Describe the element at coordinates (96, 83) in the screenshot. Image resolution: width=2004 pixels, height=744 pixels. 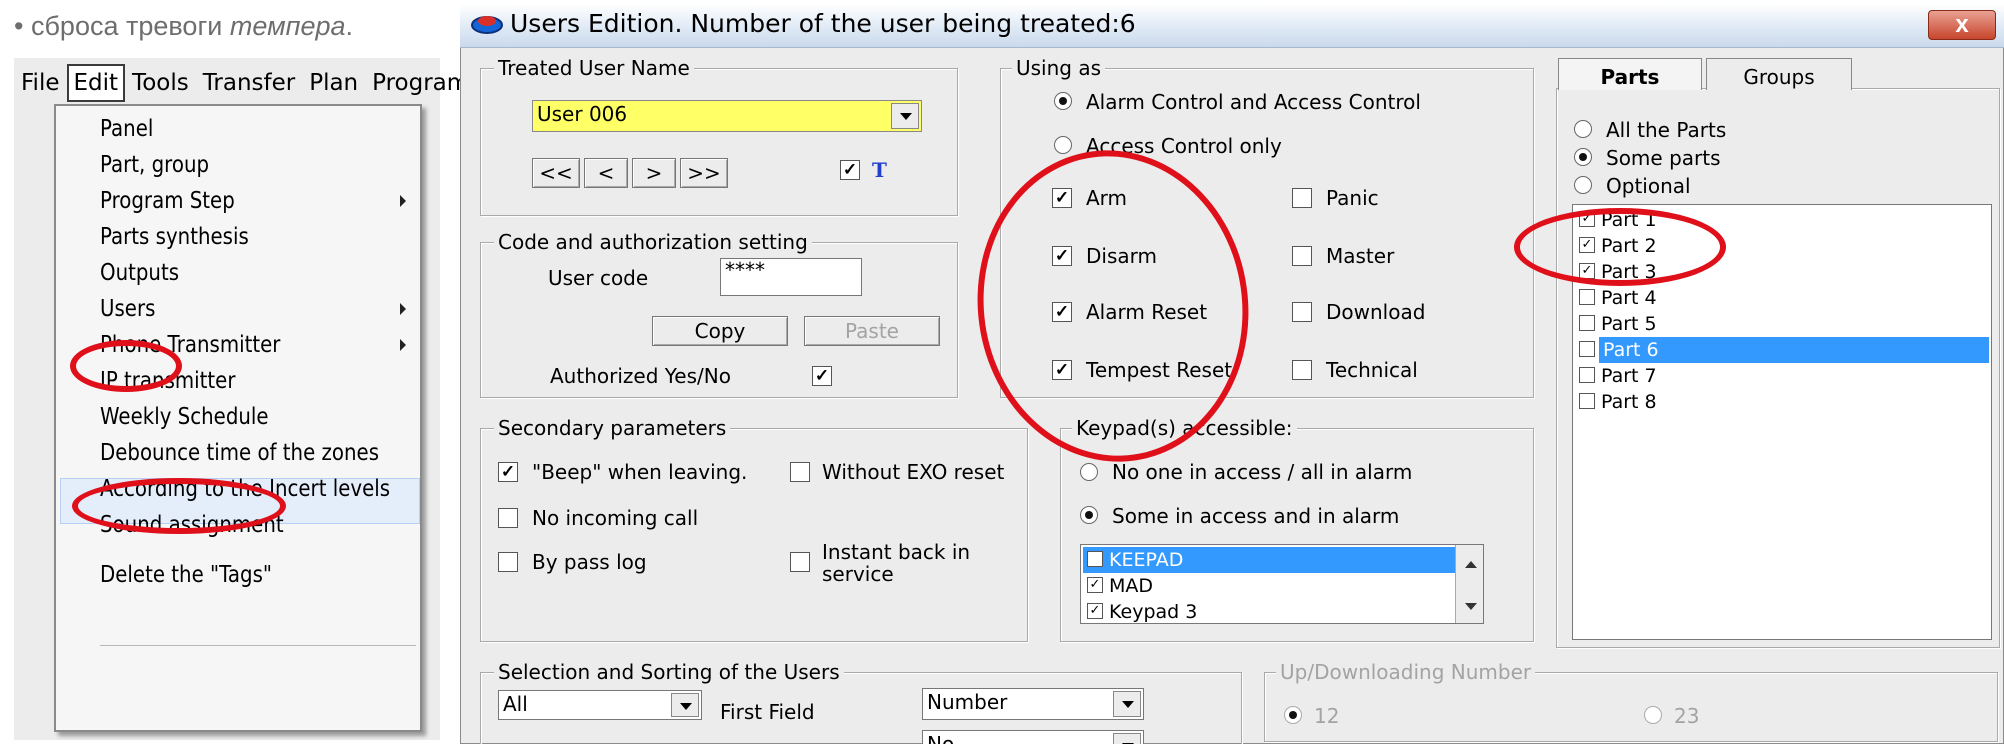
I see `menu-edit: Edit` at that location.